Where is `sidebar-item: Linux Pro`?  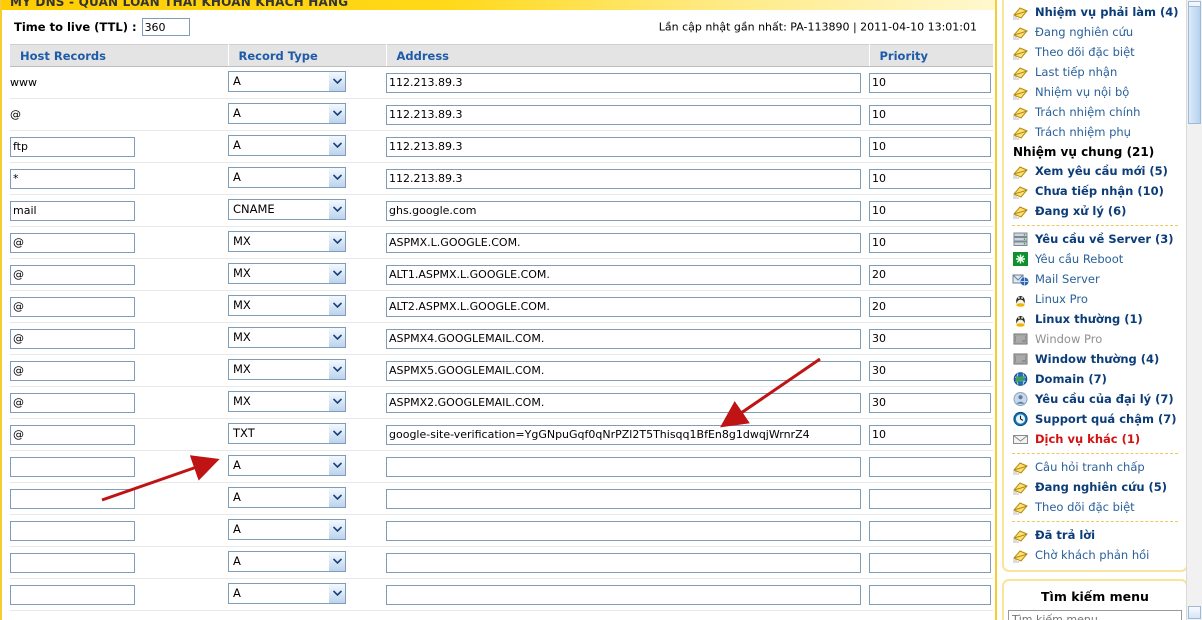
sidebar-item: Linux Pro is located at coordinates (1095, 299).